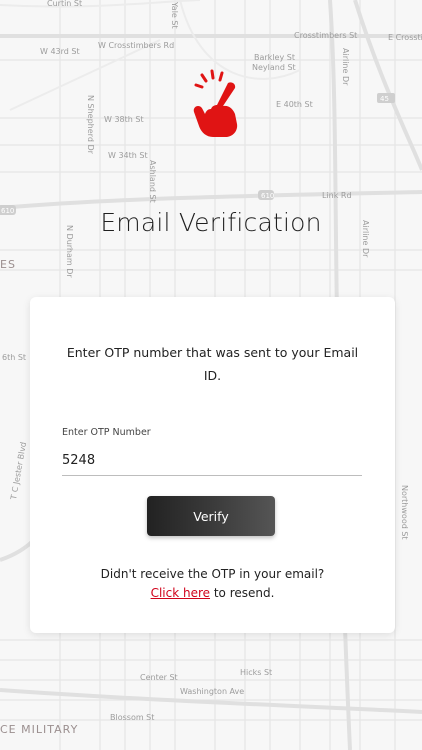 The height and width of the screenshot is (750, 422). What do you see at coordinates (212, 574) in the screenshot?
I see `resend-prompt: Didn't receive the OTP in your email?` at bounding box center [212, 574].